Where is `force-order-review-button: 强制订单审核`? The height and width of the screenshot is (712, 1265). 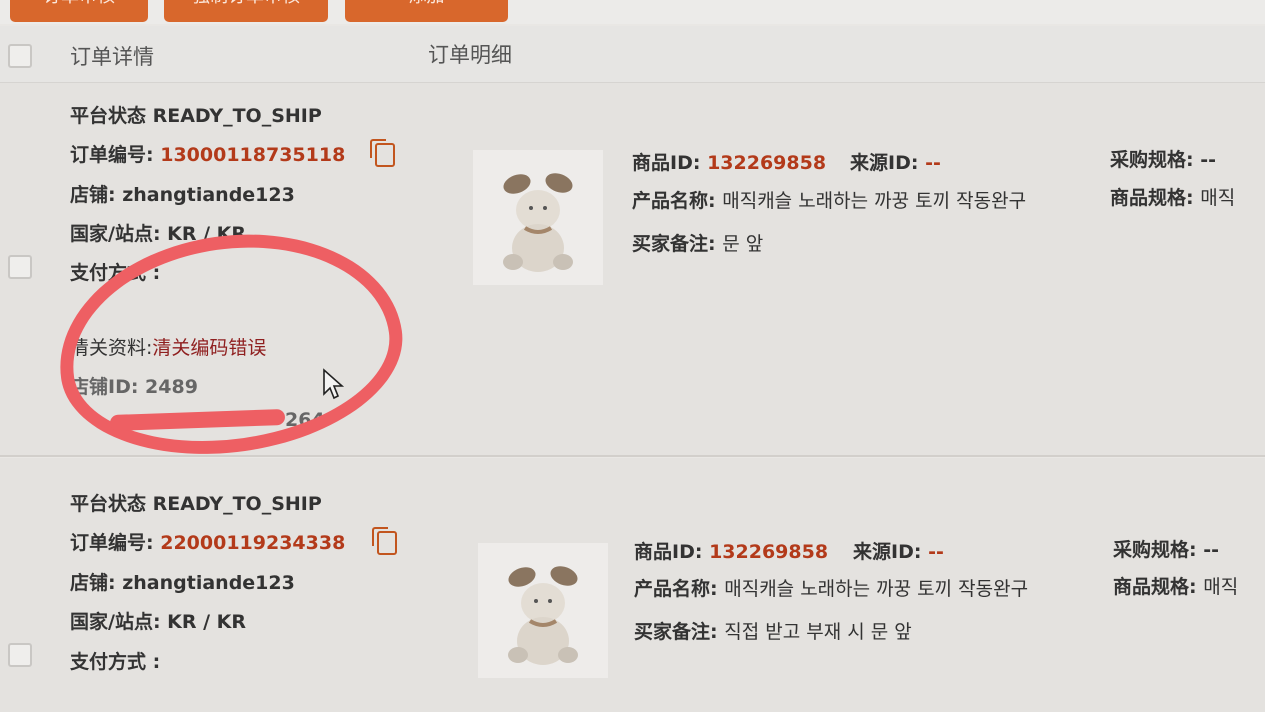 force-order-review-button: 强制订单审核 is located at coordinates (246, 11).